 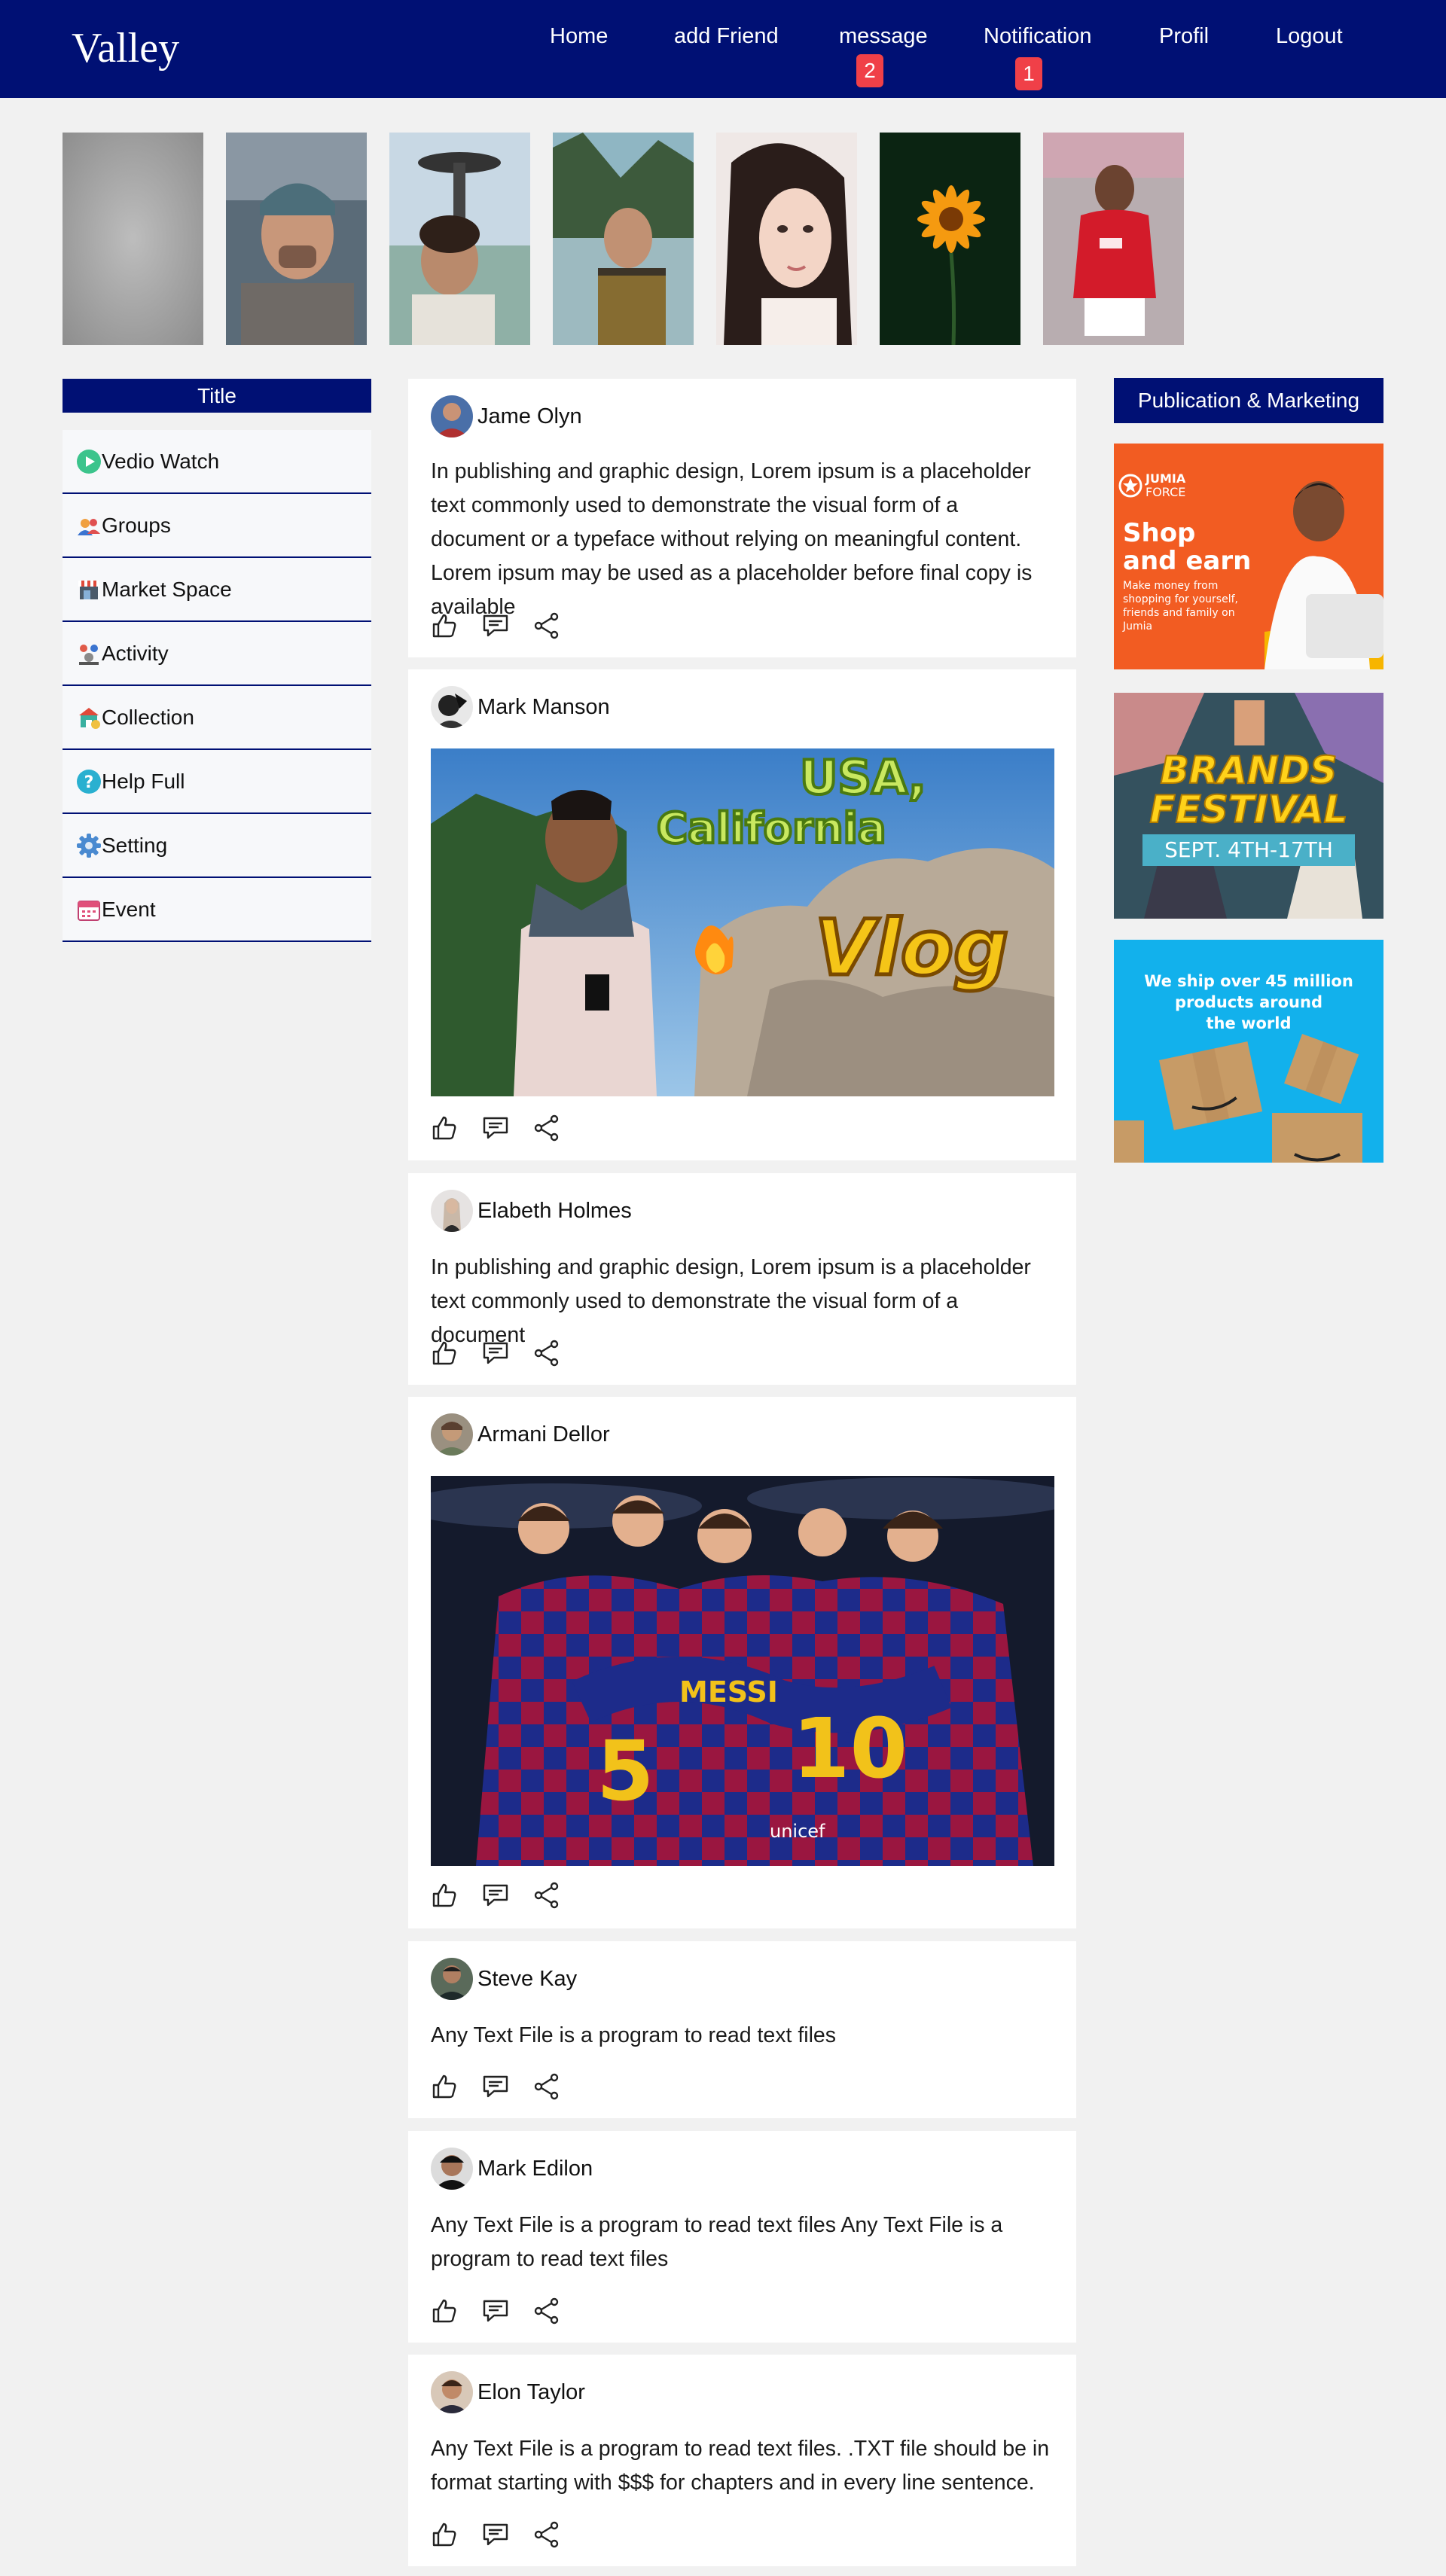 I want to click on calendar-icon, so click(x=89, y=909).